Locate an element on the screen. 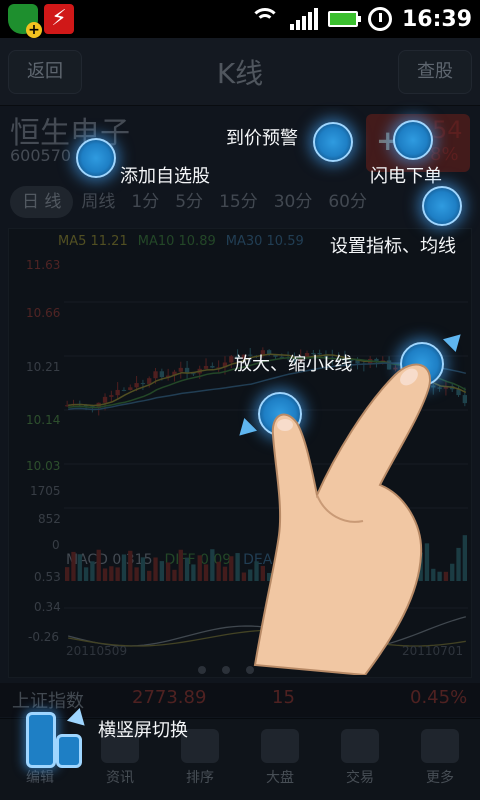 Image resolution: width=480 pixels, height=800 pixels. price-alert-hotspot is located at coordinates (333, 142).